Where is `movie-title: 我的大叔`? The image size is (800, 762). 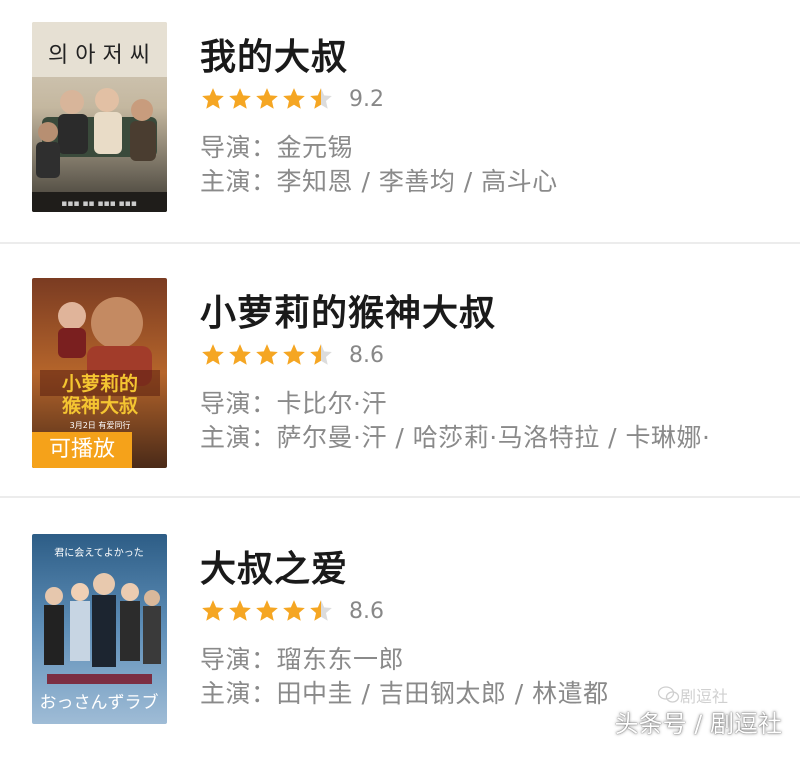 movie-title: 我的大叔 is located at coordinates (274, 54).